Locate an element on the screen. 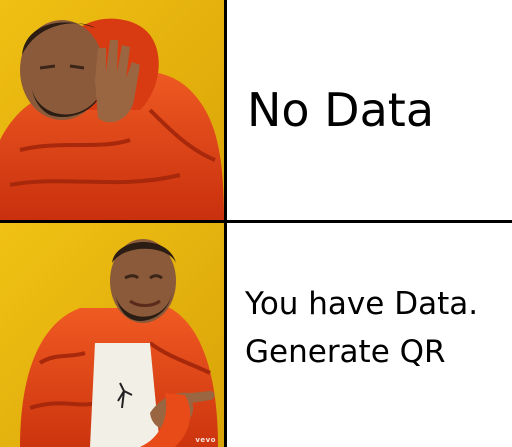  bottom-caption-line-1: You have Data. is located at coordinates (362, 304).